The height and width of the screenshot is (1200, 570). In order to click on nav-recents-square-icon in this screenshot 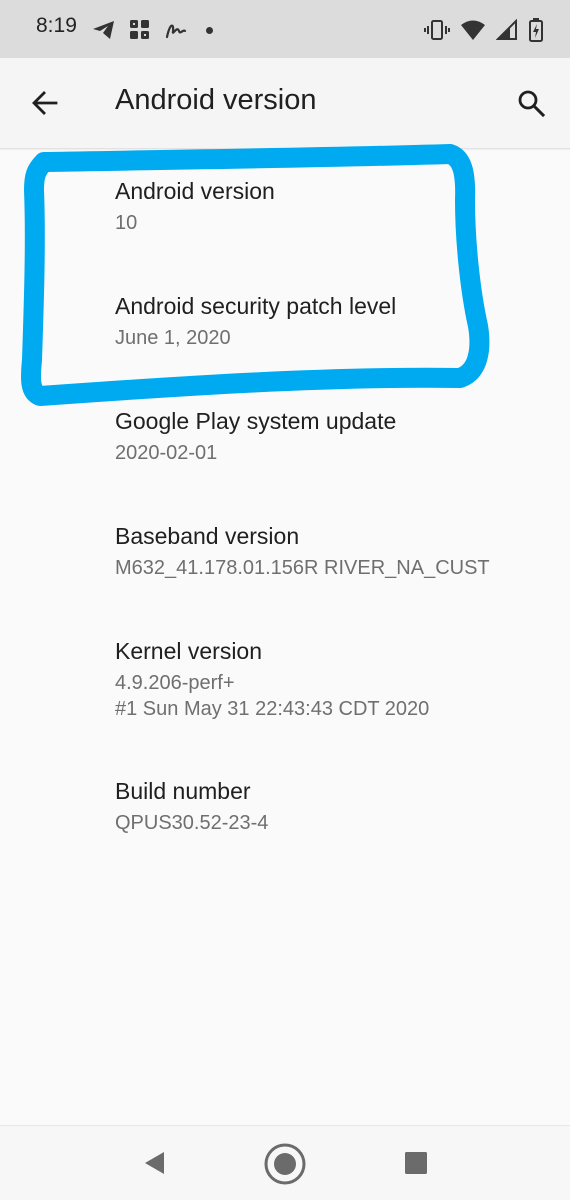, I will do `click(416, 1163)`.